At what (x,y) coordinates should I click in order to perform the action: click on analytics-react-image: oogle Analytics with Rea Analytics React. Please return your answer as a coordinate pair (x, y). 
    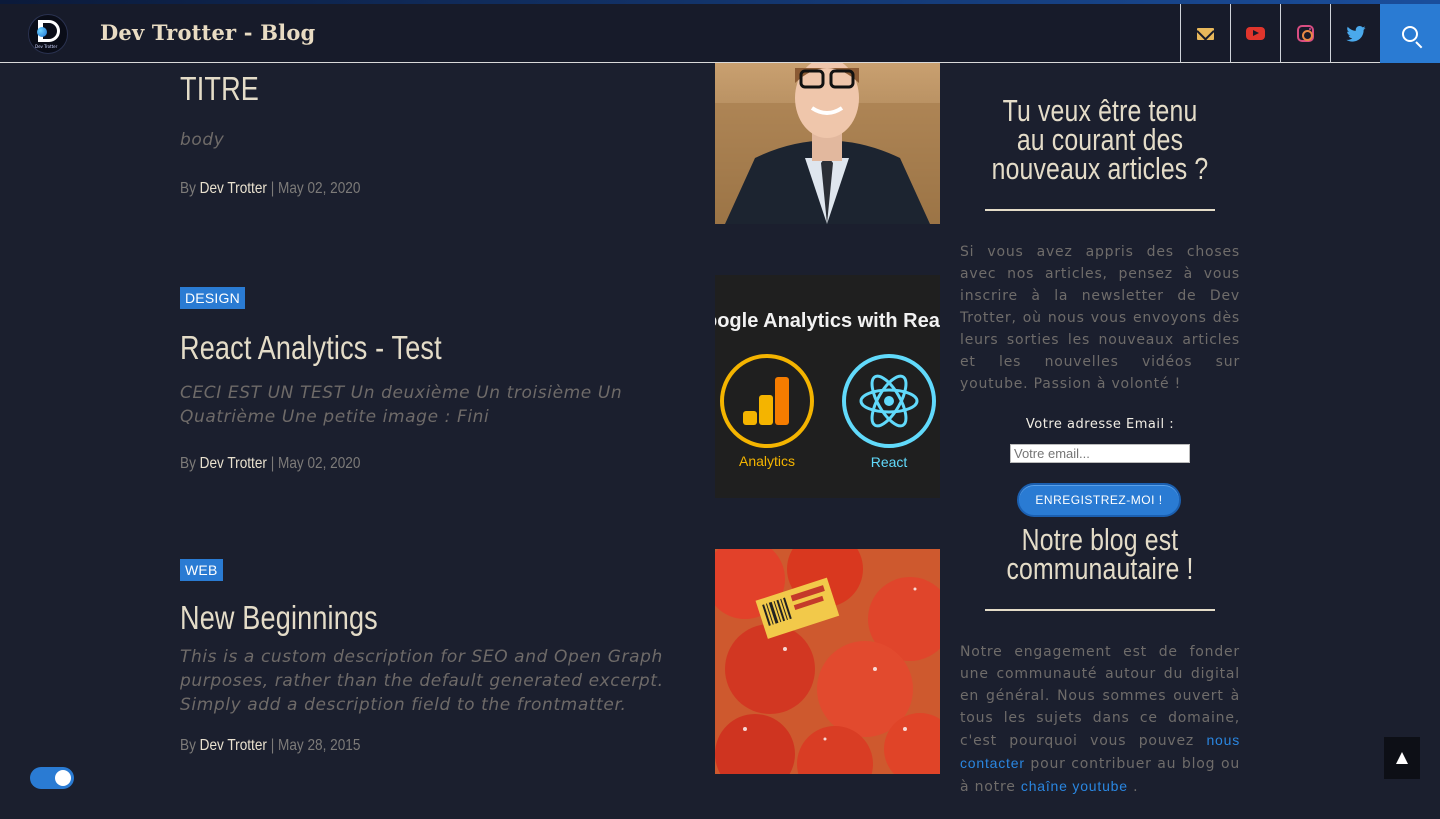
    Looking at the image, I should click on (827, 386).